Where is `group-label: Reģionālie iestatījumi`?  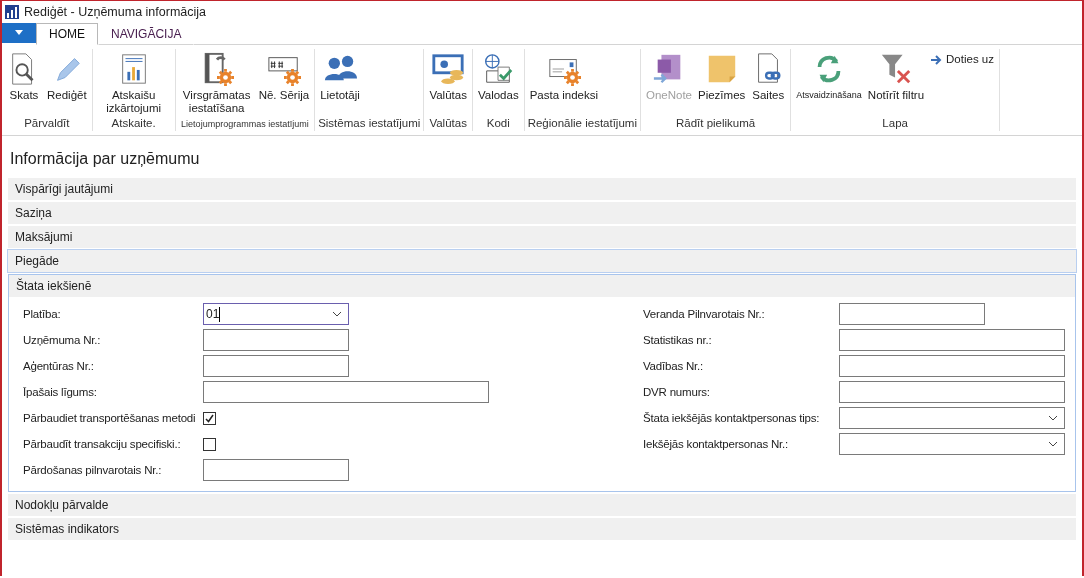
group-label: Reģionālie iestatījumi is located at coordinates (582, 124).